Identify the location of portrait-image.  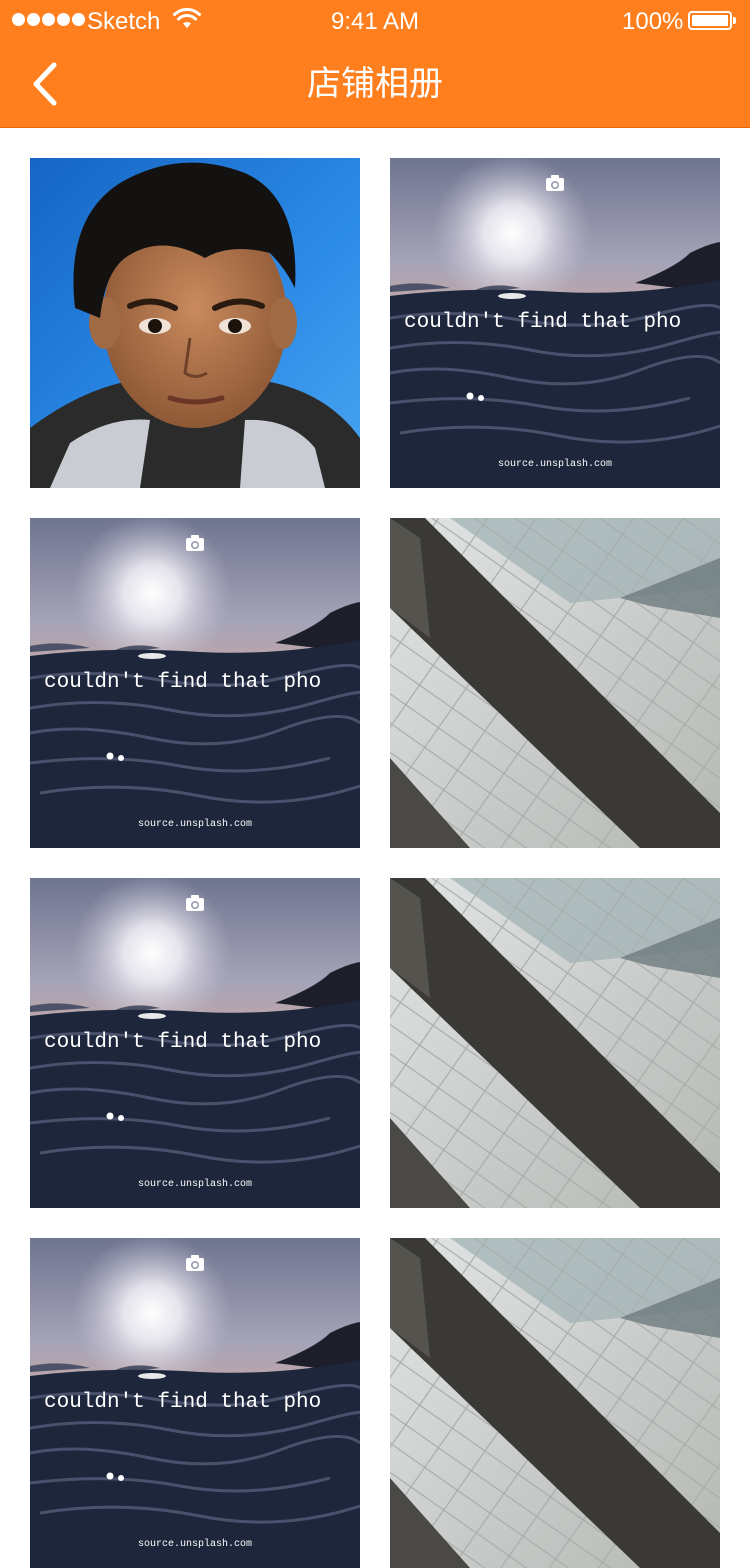
(195, 323).